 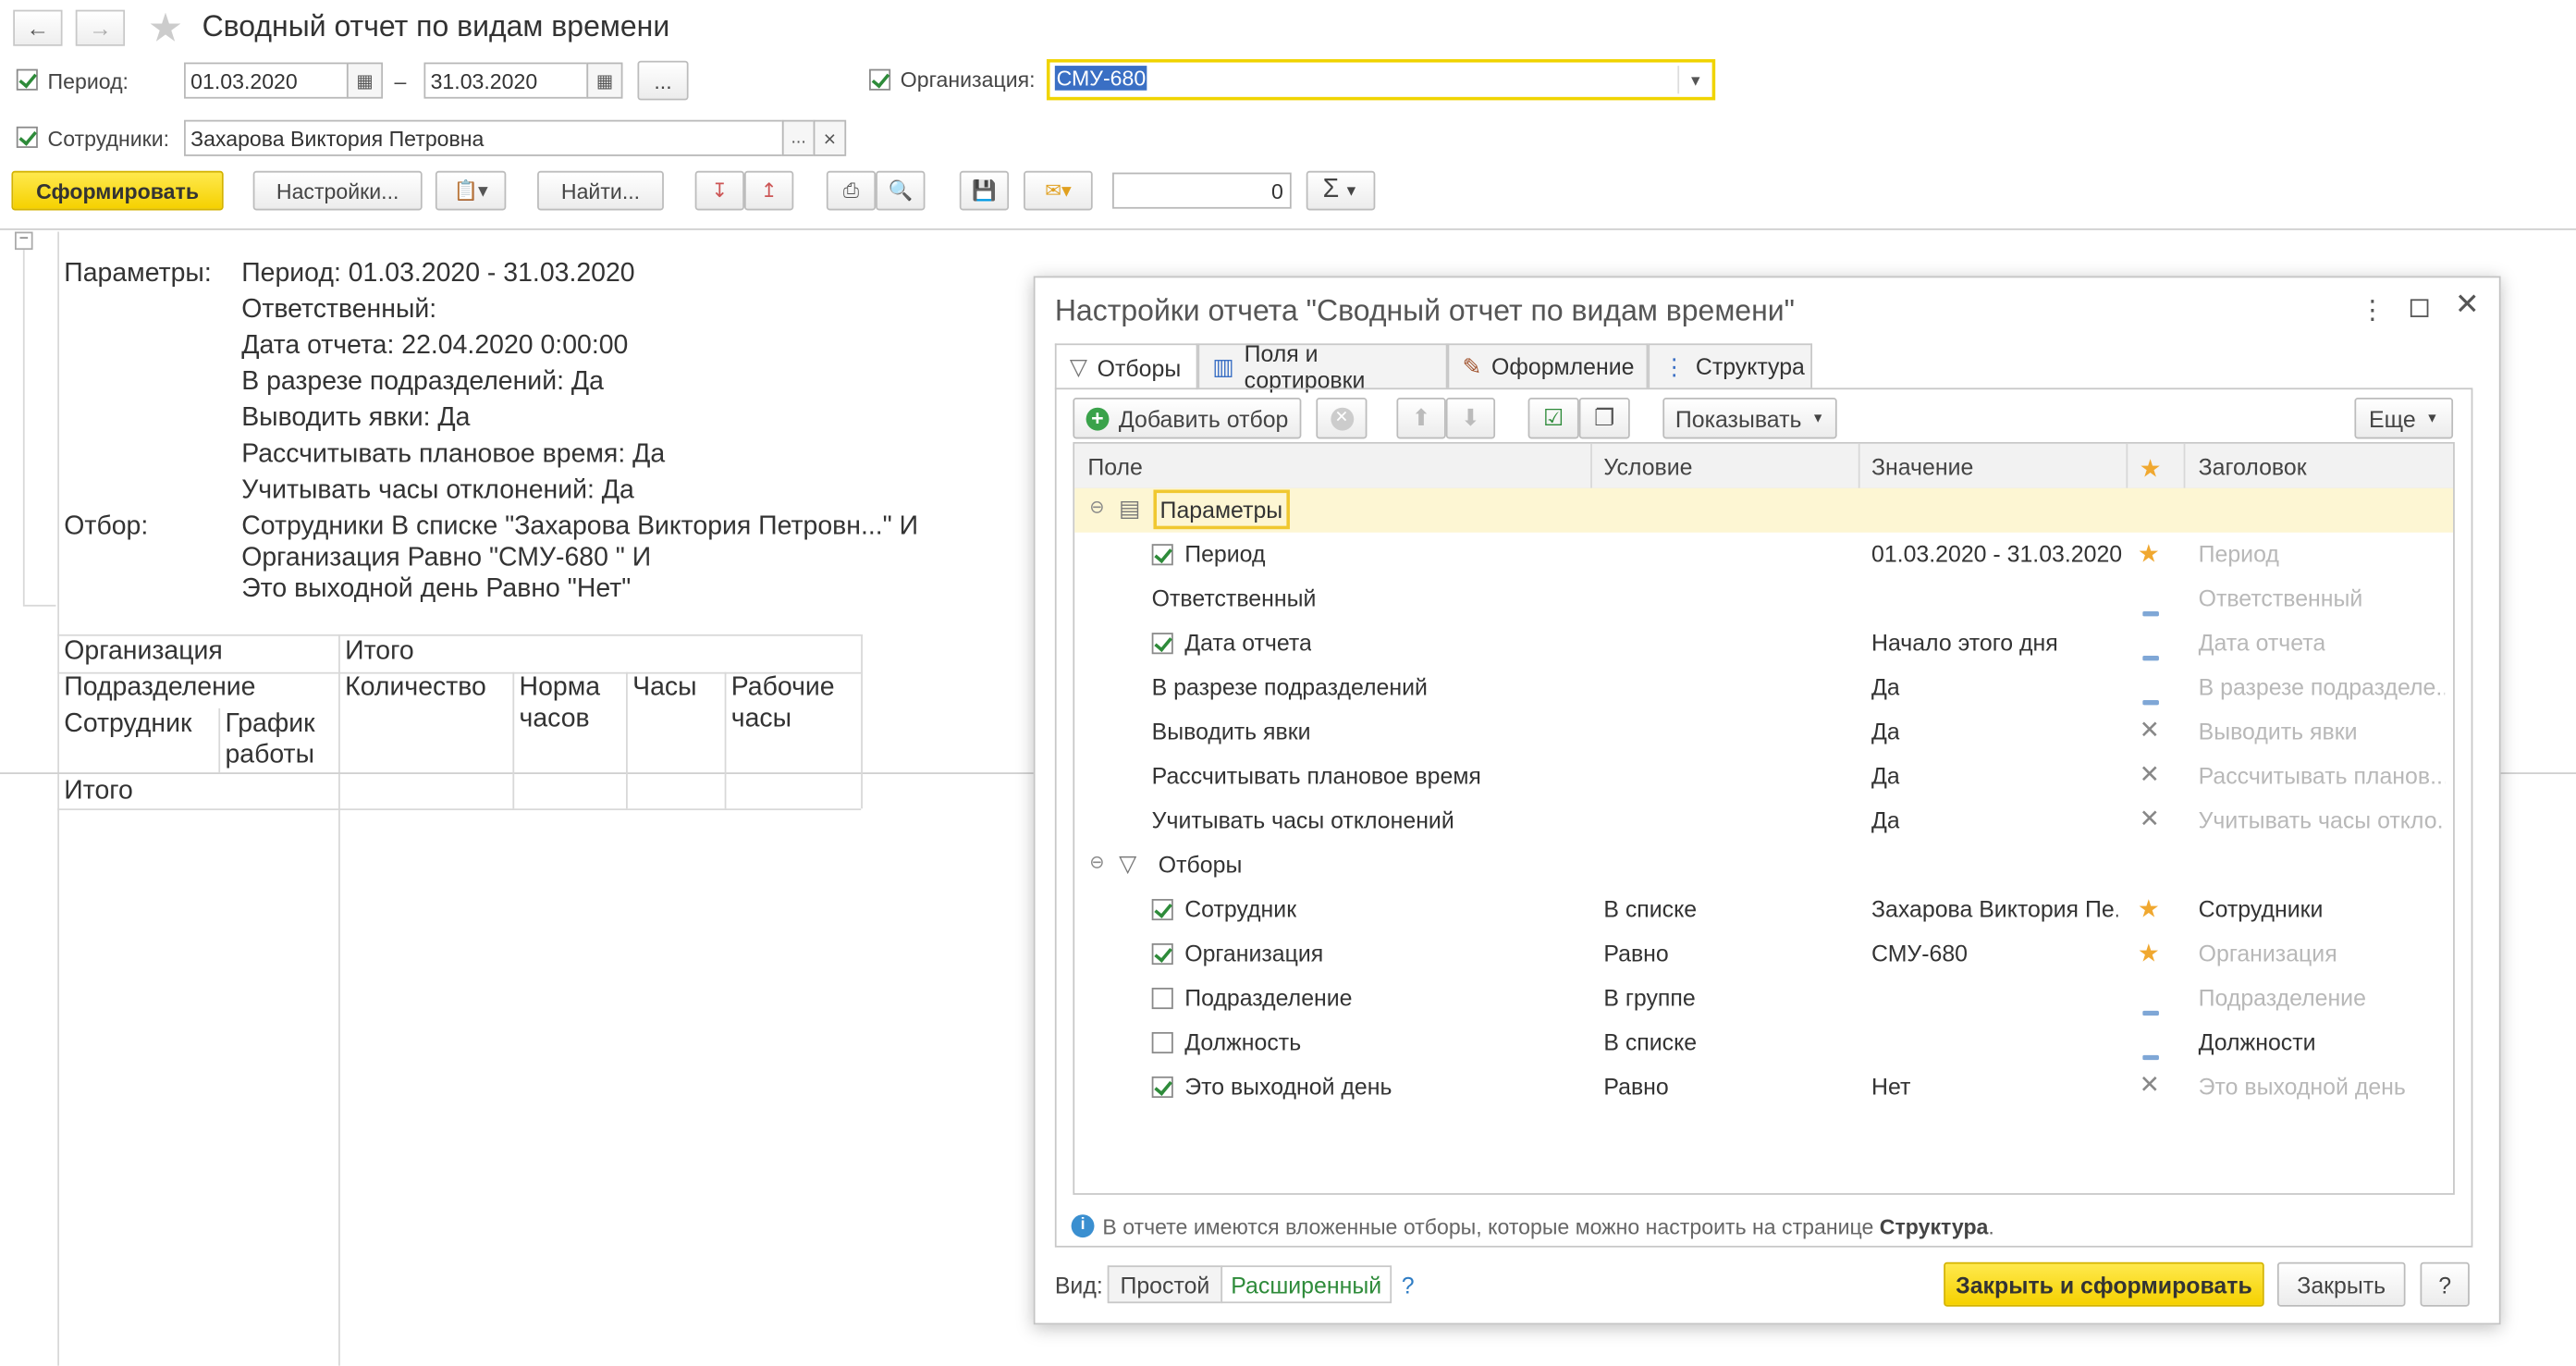 What do you see at coordinates (1408, 1285) in the screenshot?
I see `help-link: ?` at bounding box center [1408, 1285].